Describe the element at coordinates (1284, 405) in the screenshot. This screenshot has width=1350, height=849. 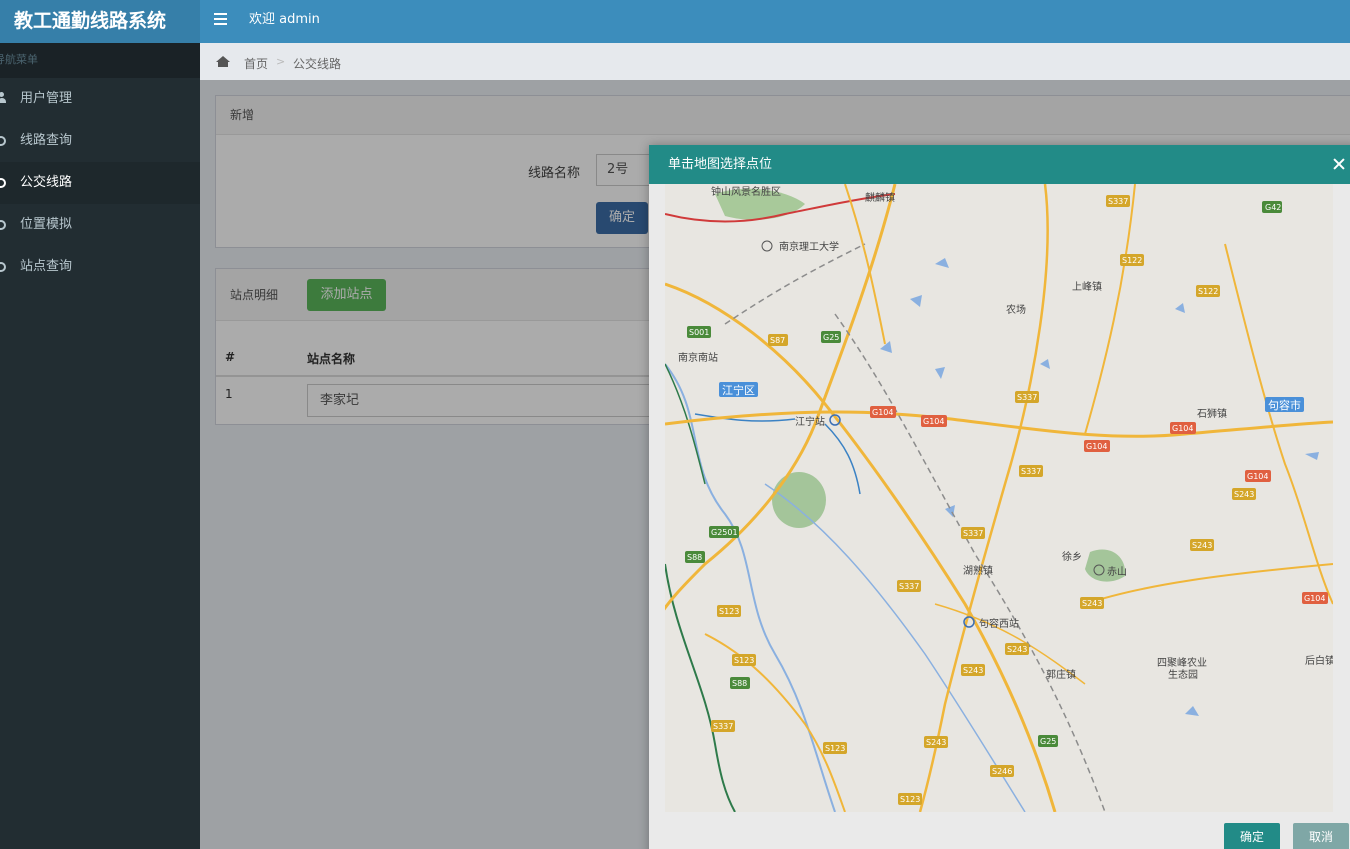
I see `svg-text: 句容市` at that location.